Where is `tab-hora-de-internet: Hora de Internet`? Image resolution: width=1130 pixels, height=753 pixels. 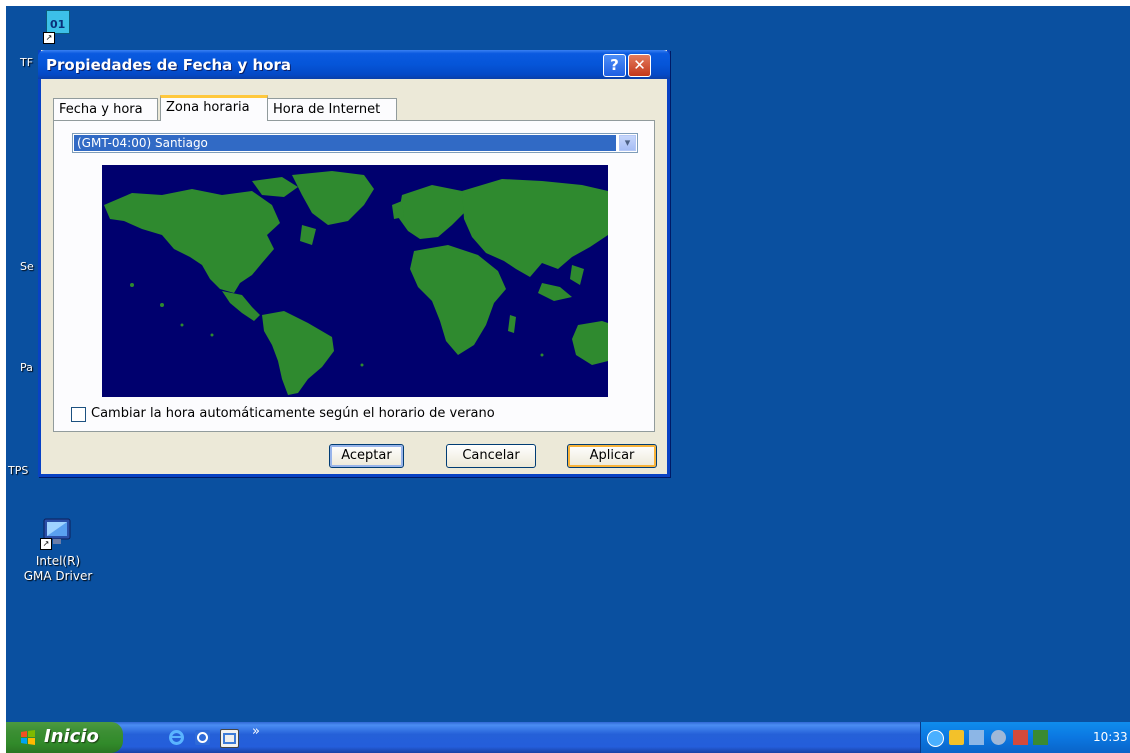
tab-hora-de-internet: Hora de Internet is located at coordinates (332, 109).